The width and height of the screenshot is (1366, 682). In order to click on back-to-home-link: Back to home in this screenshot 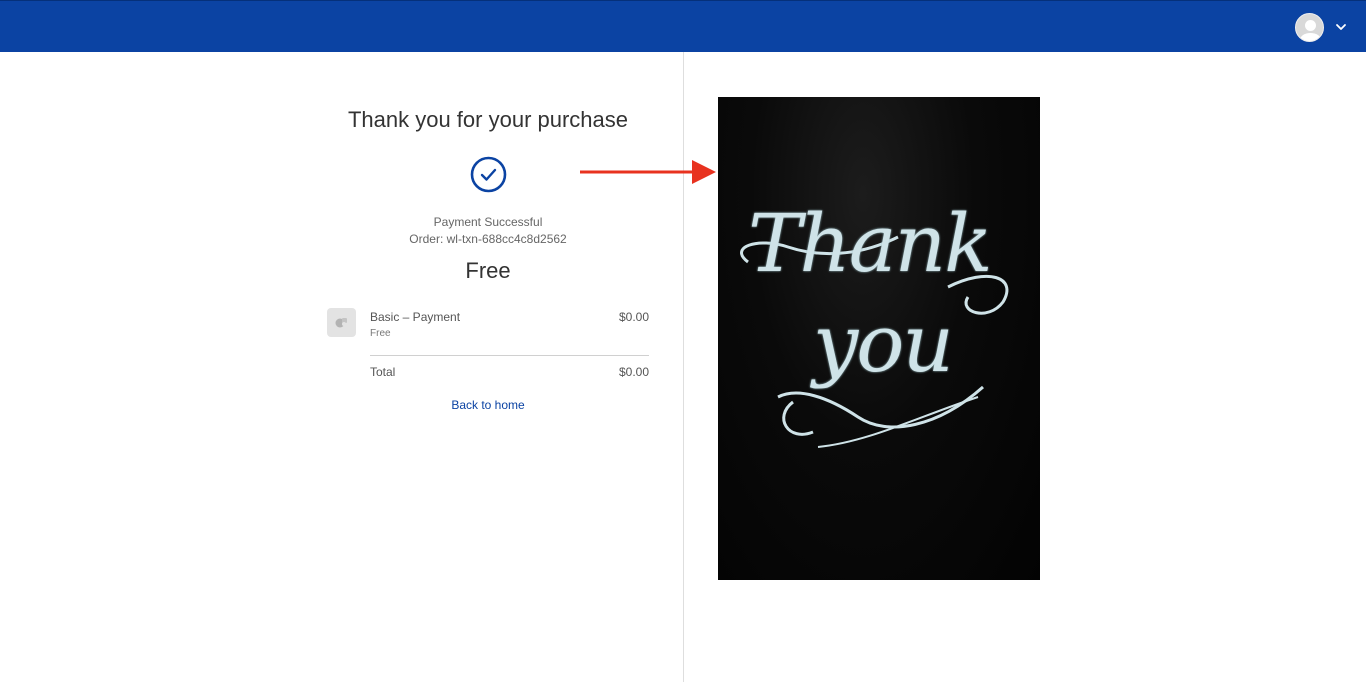, I will do `click(488, 405)`.